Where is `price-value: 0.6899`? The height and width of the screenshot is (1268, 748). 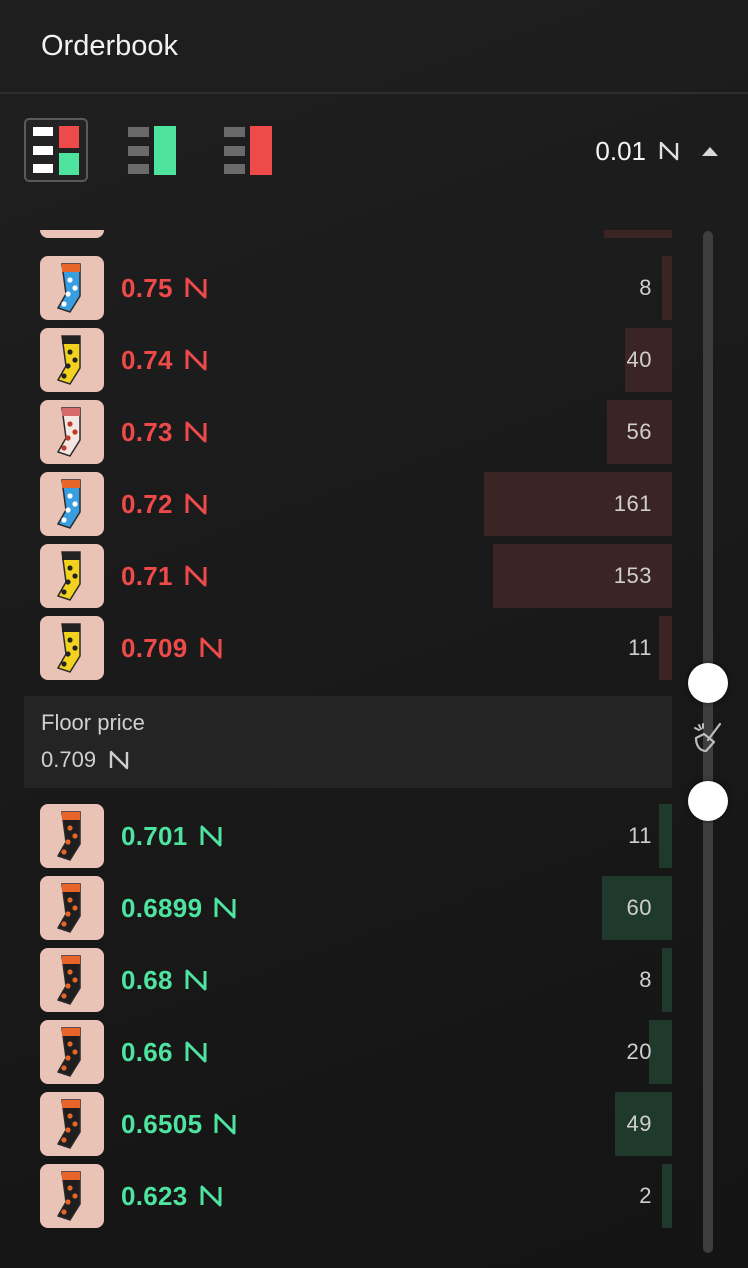 price-value: 0.6899 is located at coordinates (162, 907).